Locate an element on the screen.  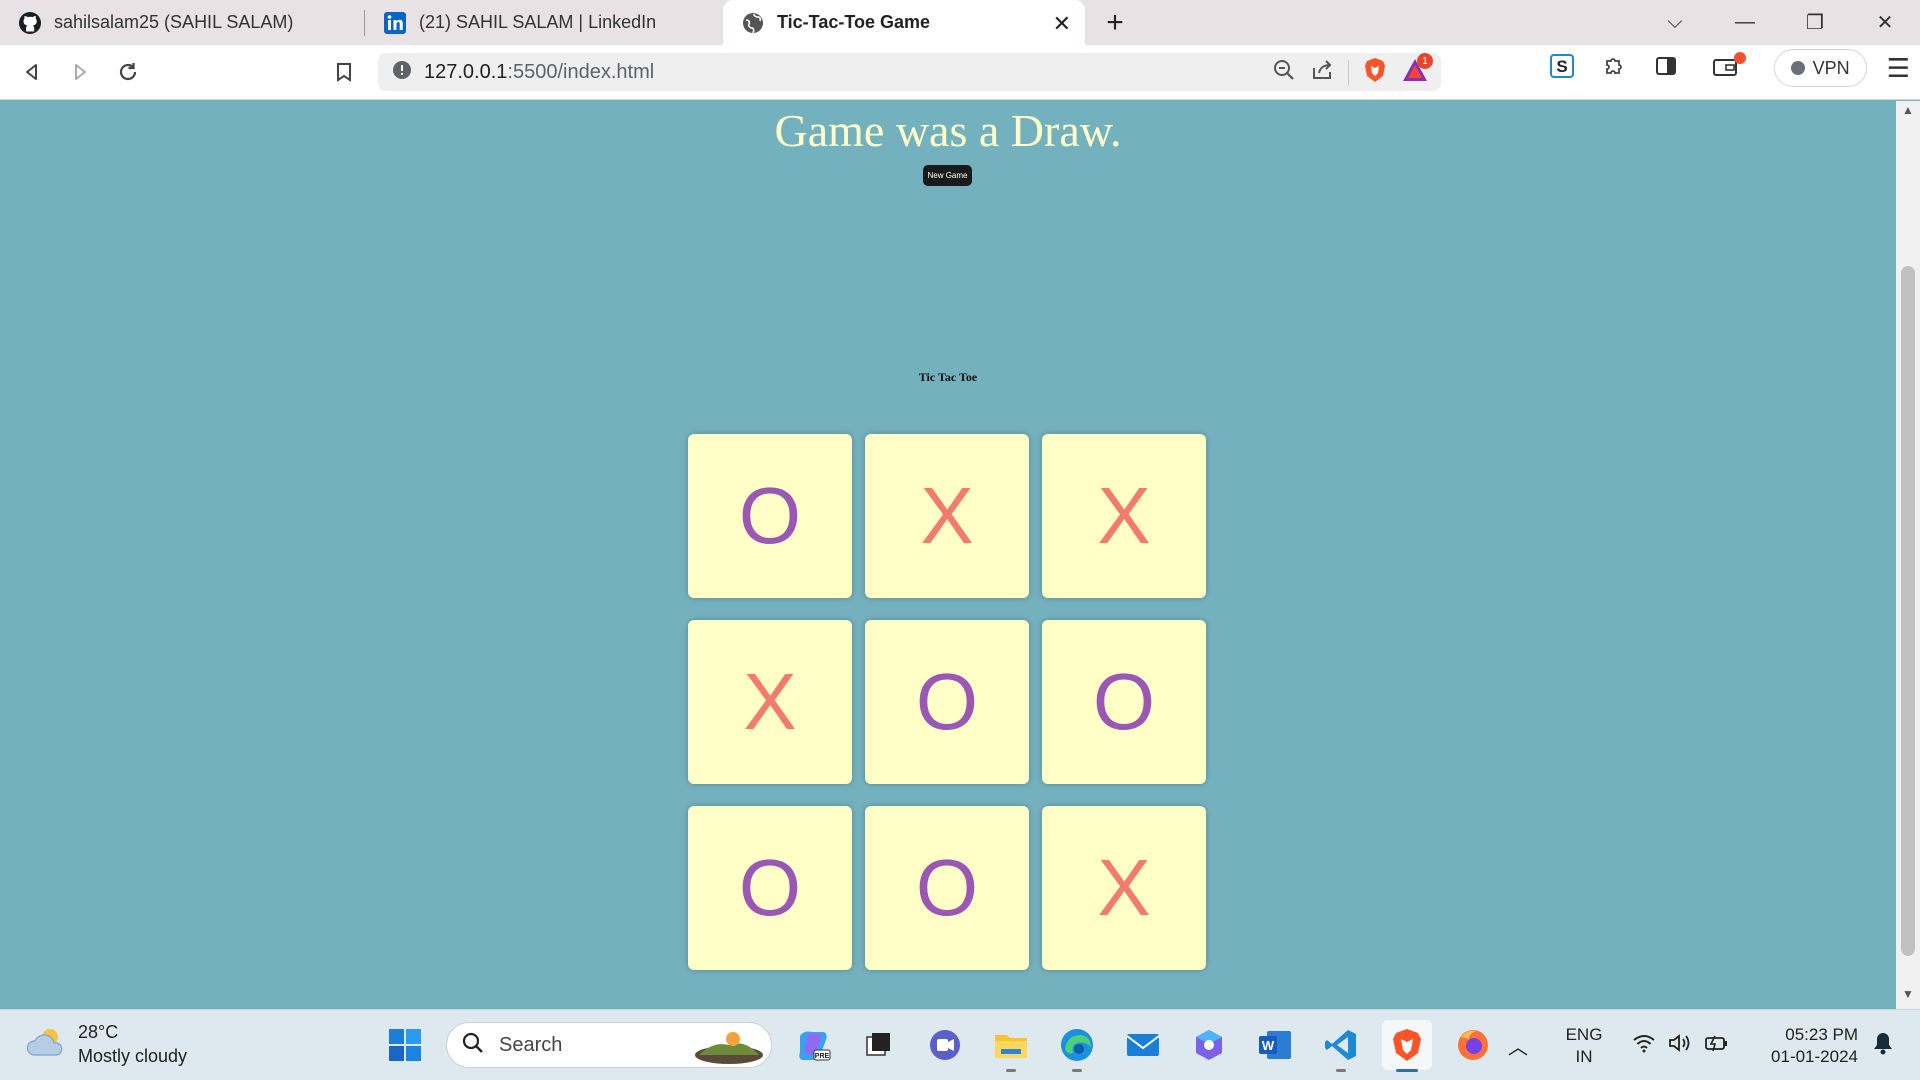
taskbar-pinned-apps: Search PRE W is located at coordinates (939, 1045).